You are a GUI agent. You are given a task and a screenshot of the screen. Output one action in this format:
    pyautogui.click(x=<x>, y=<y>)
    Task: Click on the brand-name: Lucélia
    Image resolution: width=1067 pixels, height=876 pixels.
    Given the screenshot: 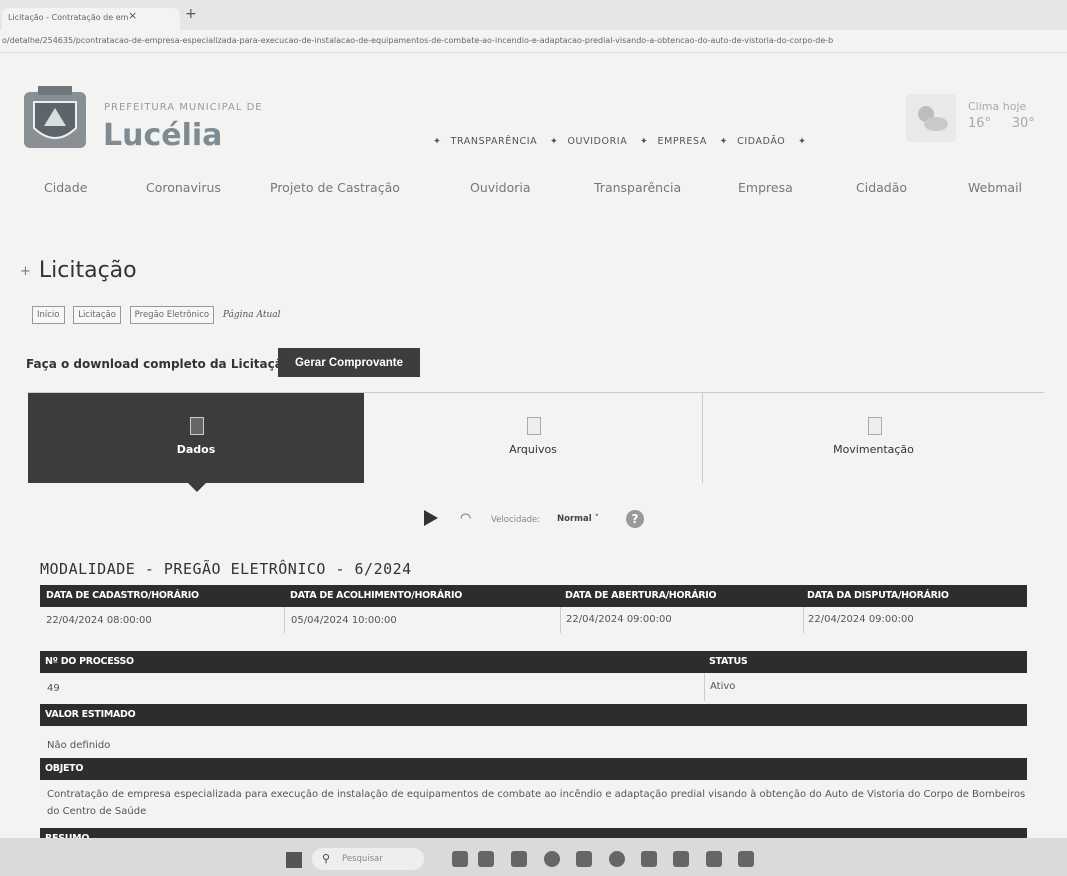 What is the action you would take?
    pyautogui.click(x=162, y=135)
    